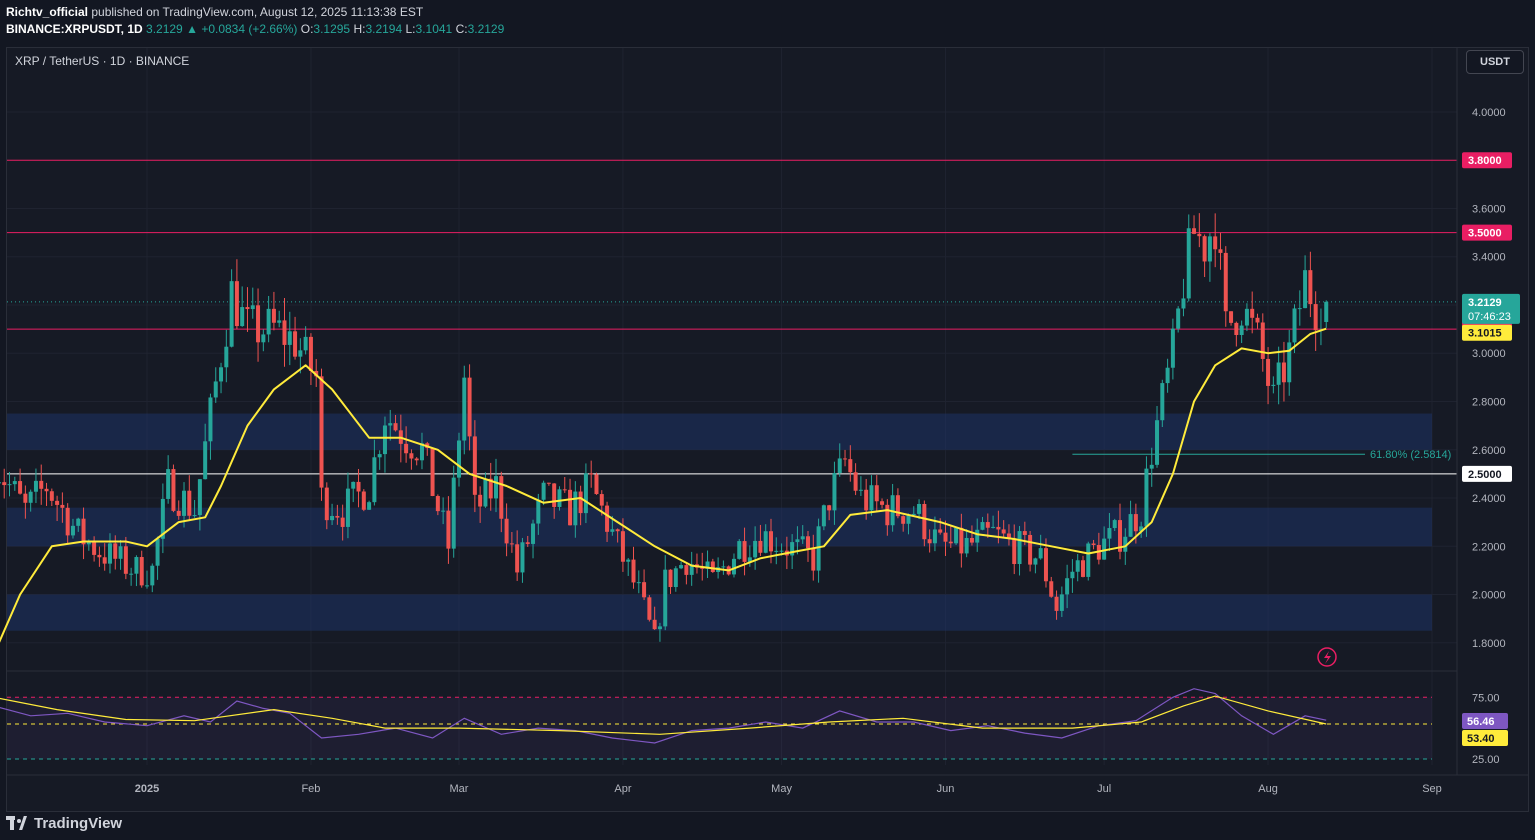 The height and width of the screenshot is (840, 1535). What do you see at coordinates (1489, 209) in the screenshot?
I see `price-tick-label: 3.6000` at bounding box center [1489, 209].